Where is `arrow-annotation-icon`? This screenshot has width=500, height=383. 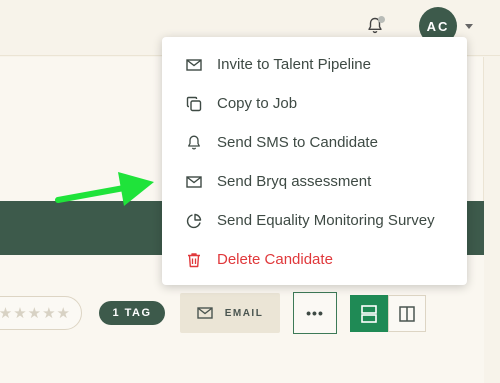
arrow-annotation-icon is located at coordinates (104, 189).